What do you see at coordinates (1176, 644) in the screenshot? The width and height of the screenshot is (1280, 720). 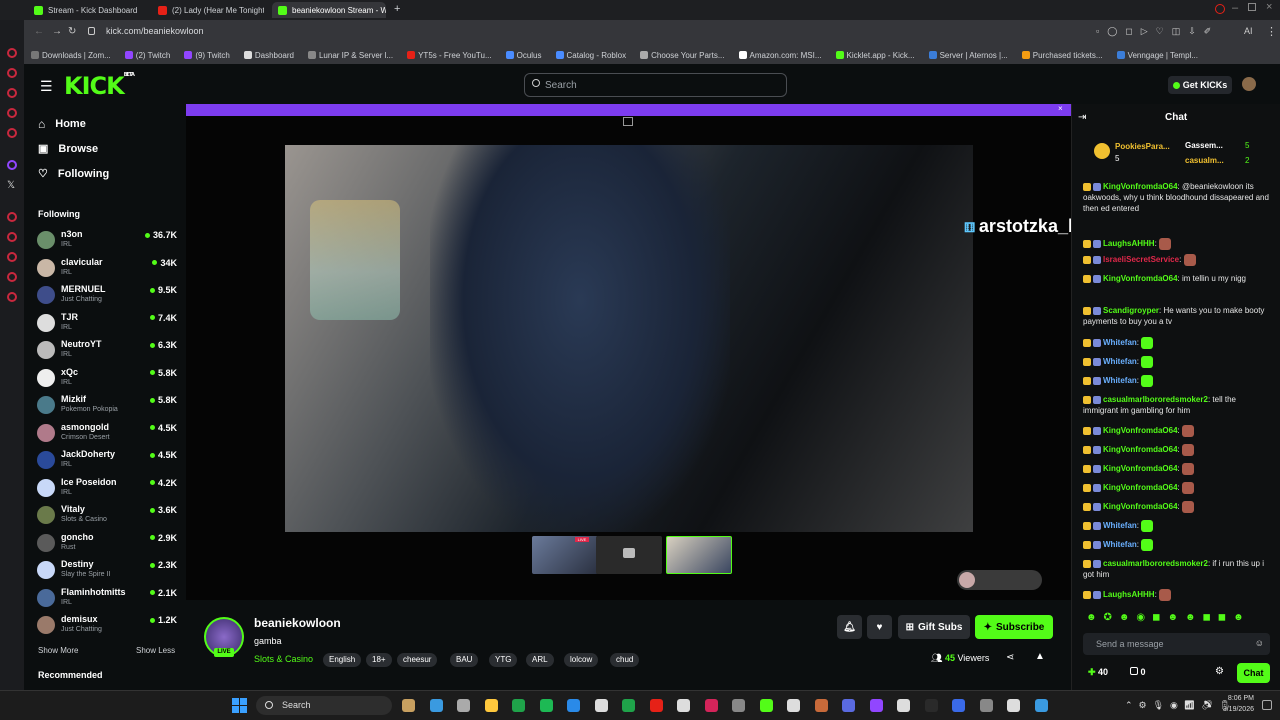 I see `chat-input: Send a message ☺` at bounding box center [1176, 644].